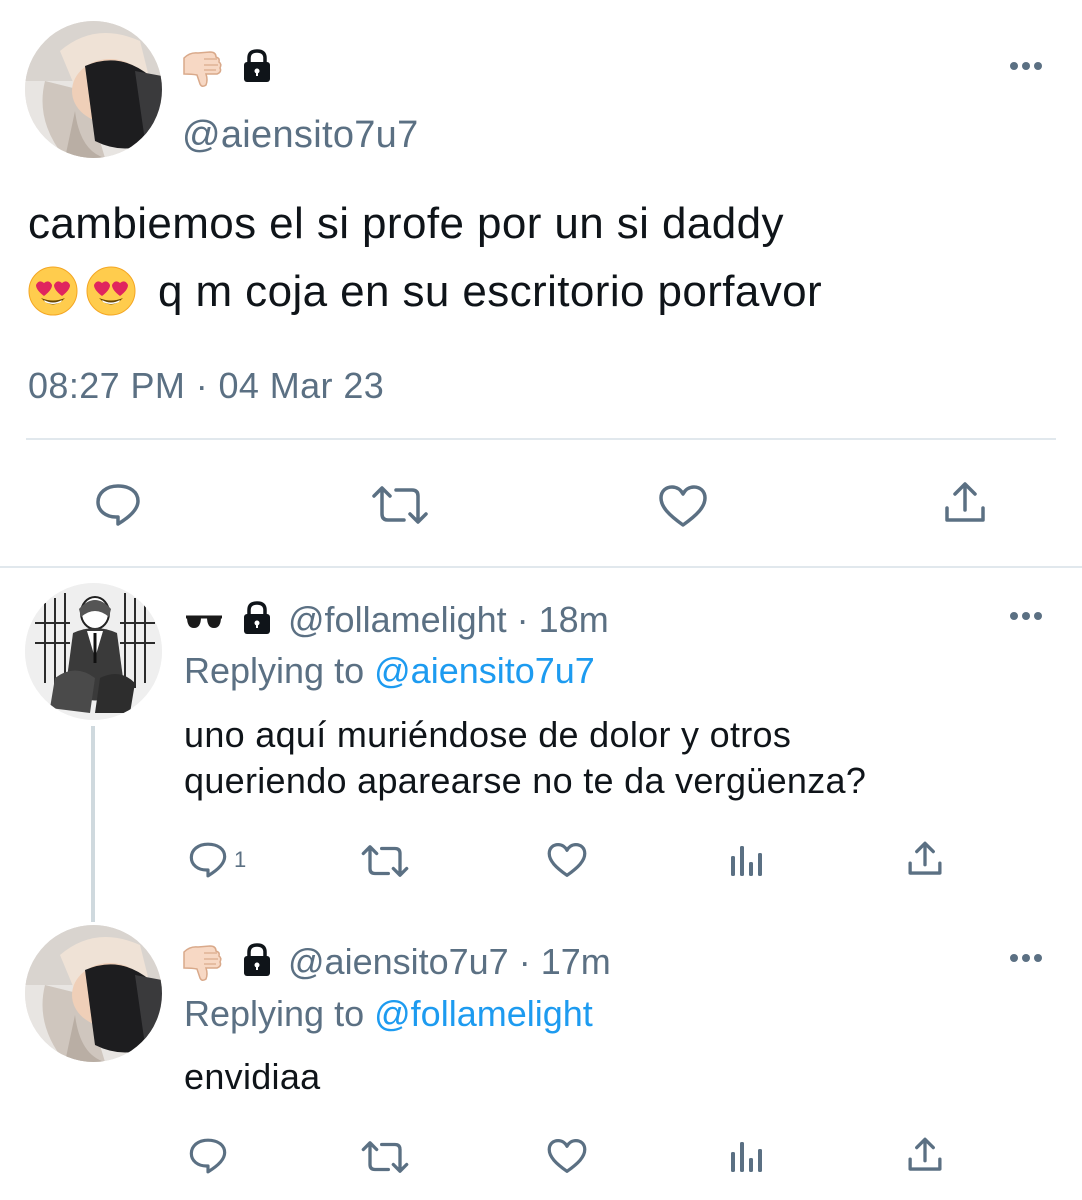 This screenshot has width=1082, height=1200. Describe the element at coordinates (240, 859) in the screenshot. I see `reply-count: 1` at that location.